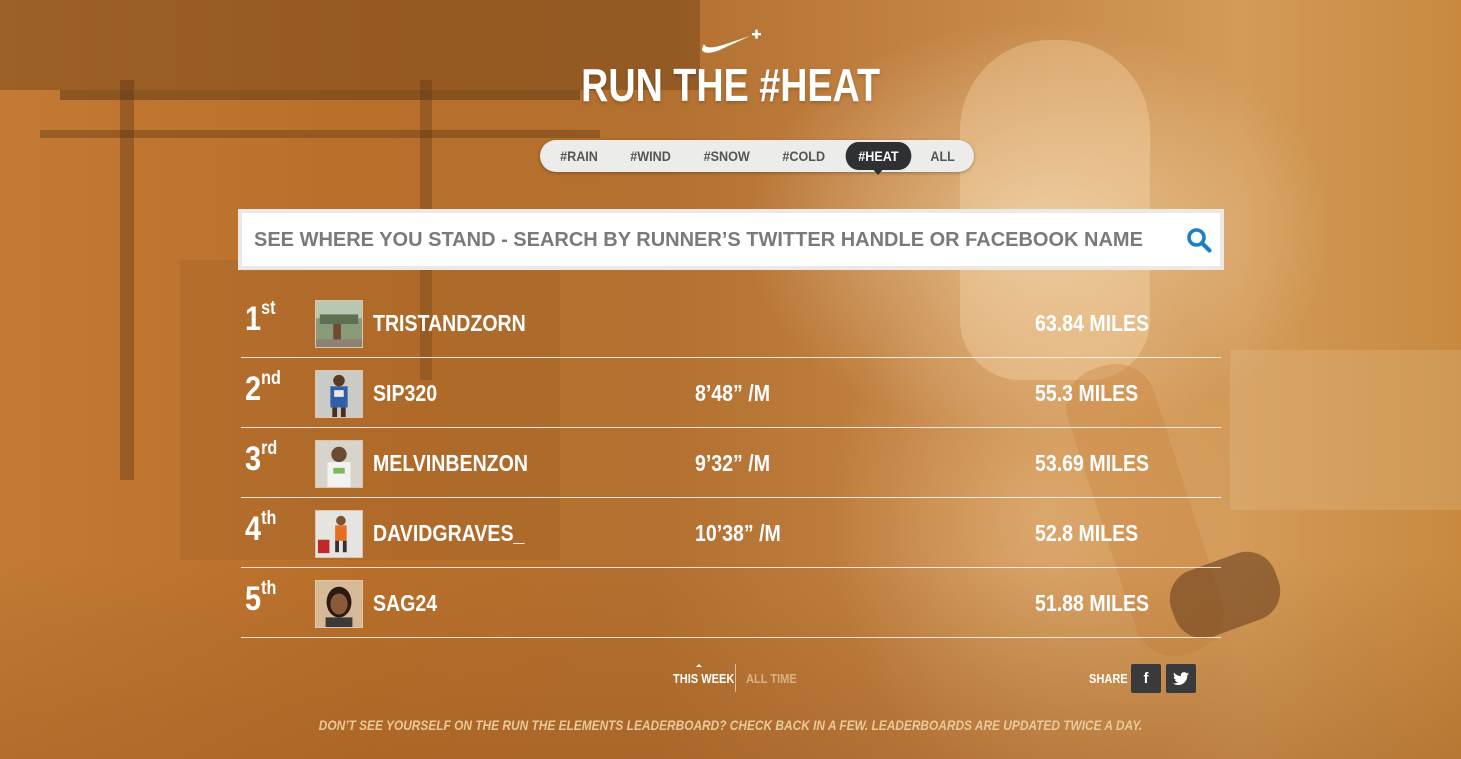 The width and height of the screenshot is (1461, 759). I want to click on table-row: 3rd MELVINBENZON 9’32” /M 53.69 MILES, so click(731, 463).